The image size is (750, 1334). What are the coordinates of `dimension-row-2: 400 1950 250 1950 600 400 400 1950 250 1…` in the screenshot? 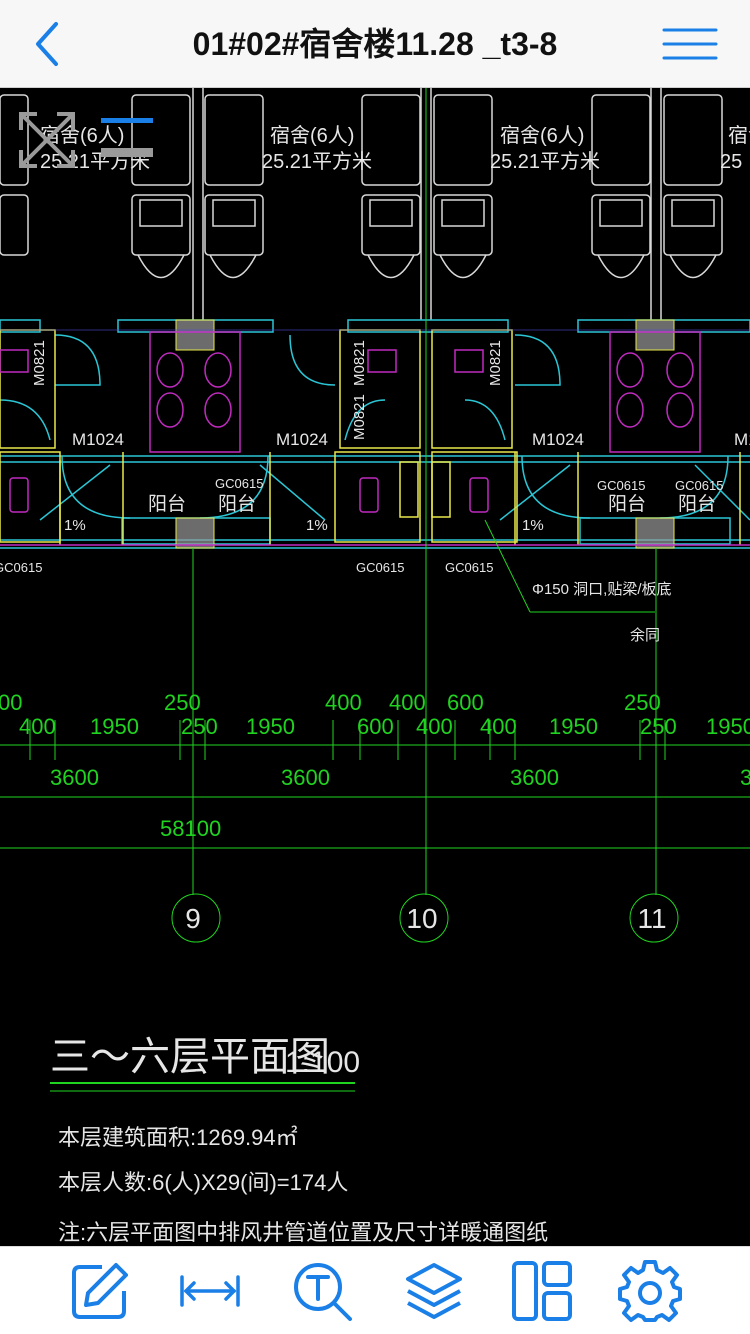 It's located at (384, 726).